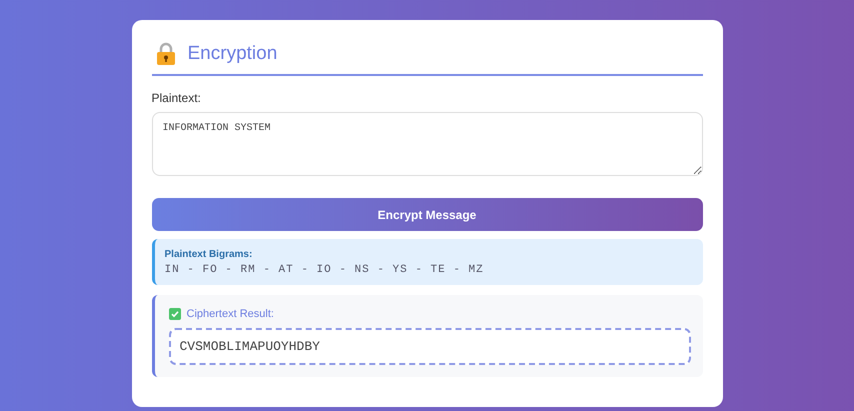 This screenshot has width=854, height=411. I want to click on plaintext-field: INFORMATION SYSTEM, so click(427, 144).